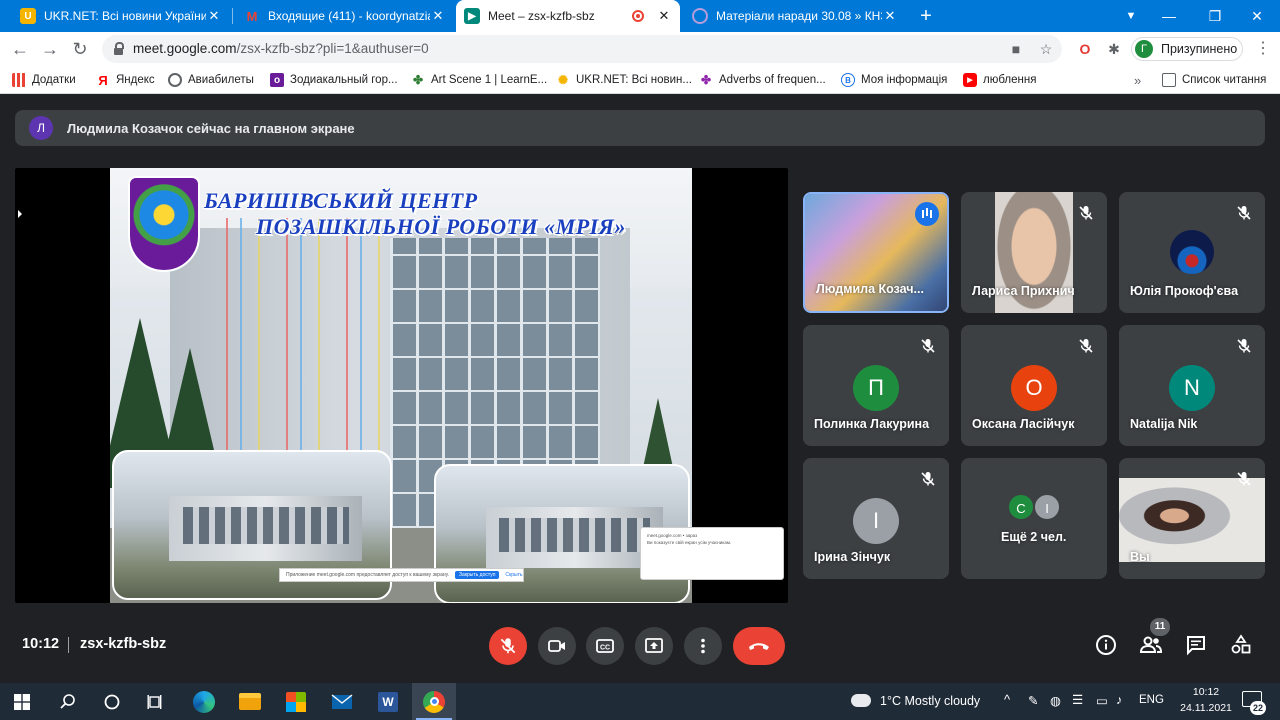  I want to click on extensions-puzzle-icon: ✱, so click(1114, 49).